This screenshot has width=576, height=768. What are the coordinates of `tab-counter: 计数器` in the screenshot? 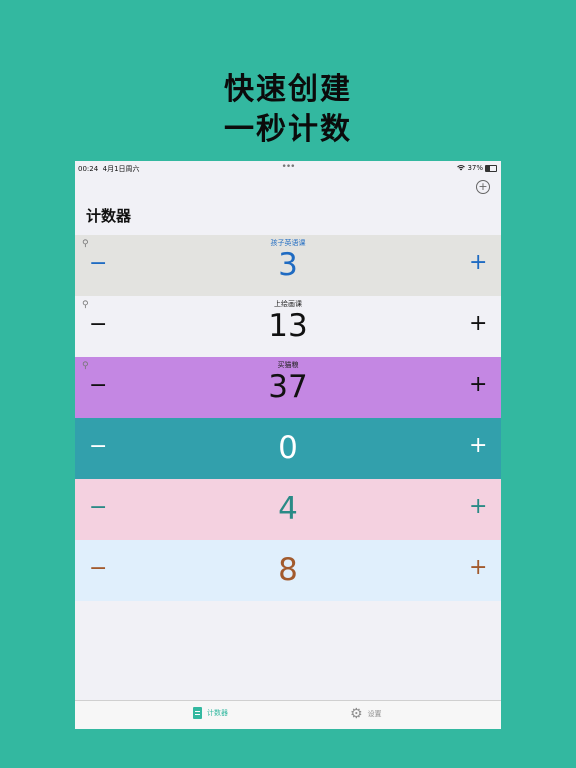 It's located at (210, 713).